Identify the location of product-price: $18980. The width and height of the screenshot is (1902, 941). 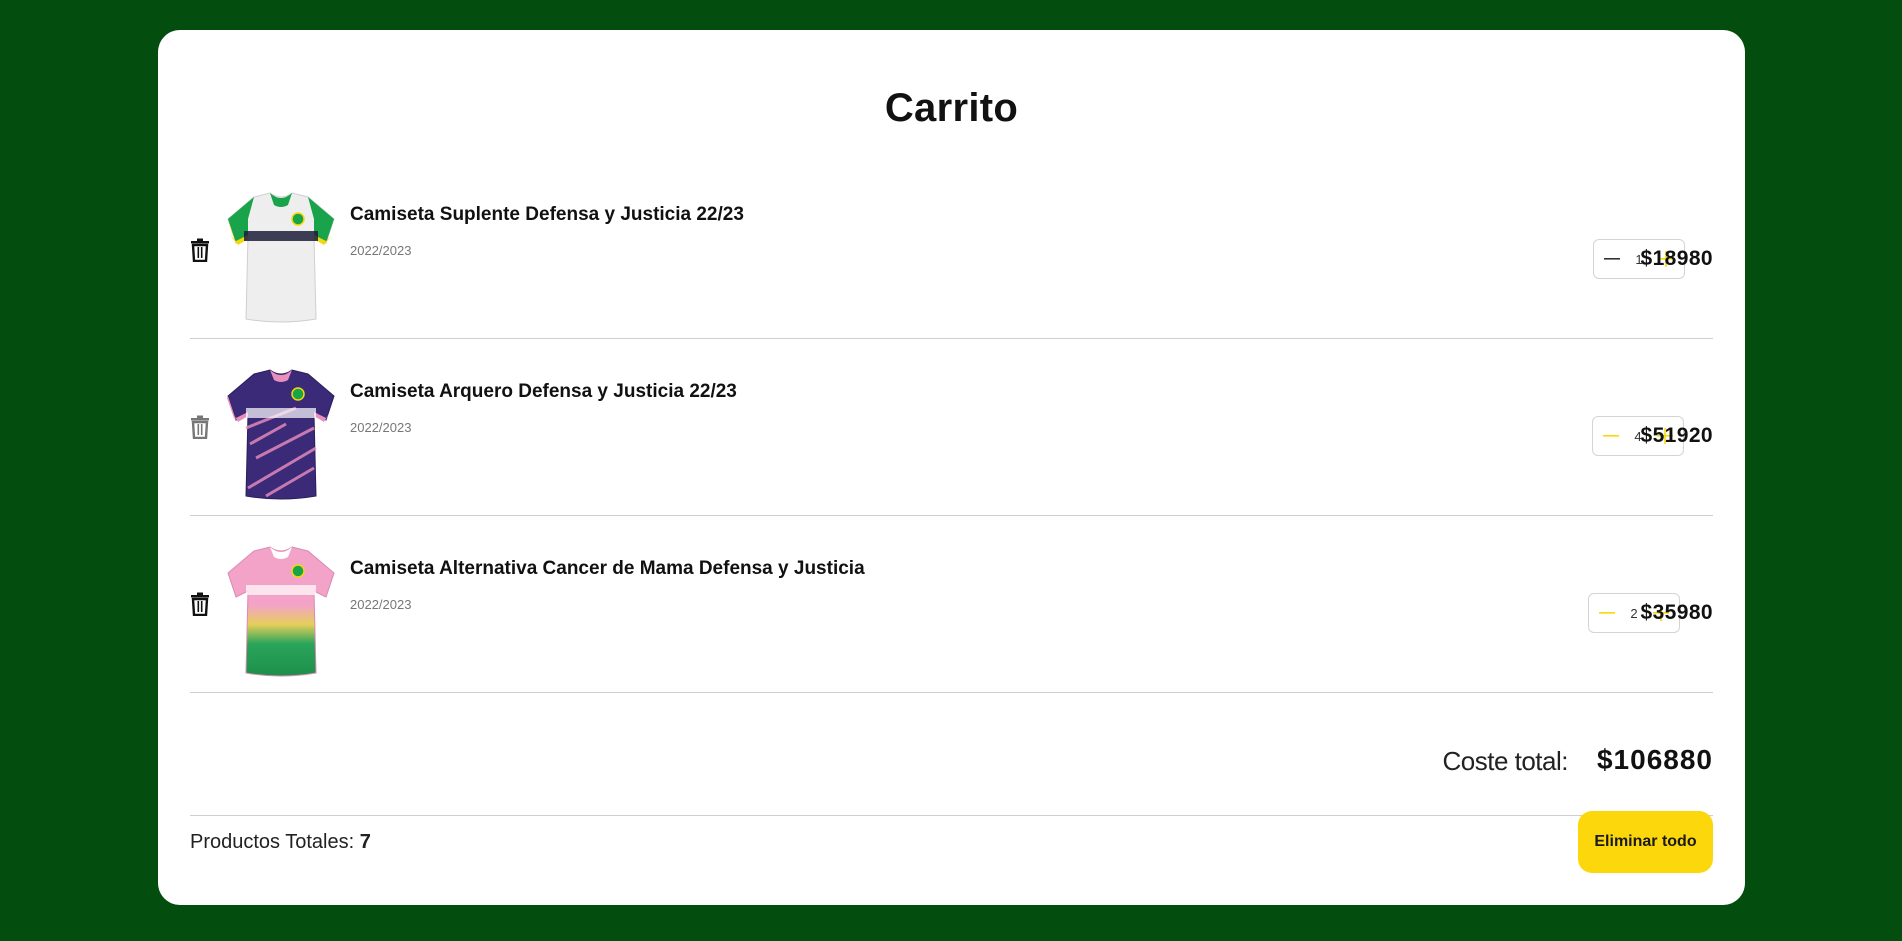
(1676, 258).